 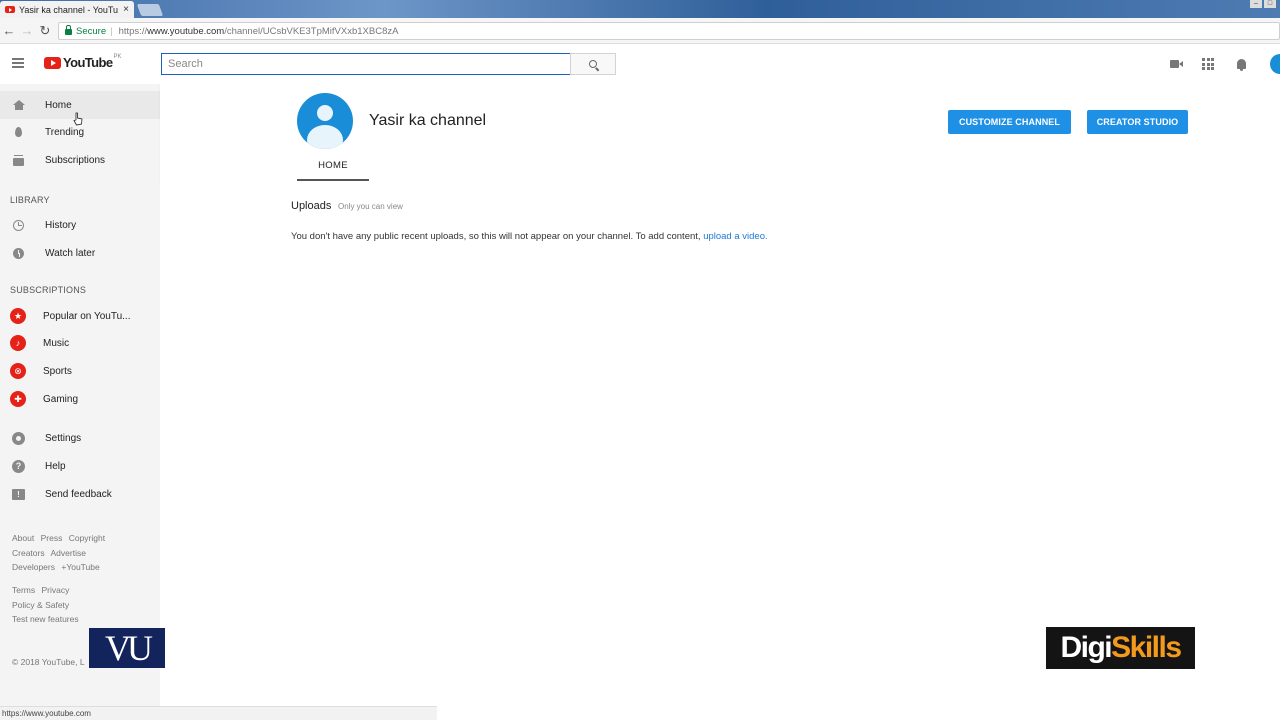 What do you see at coordinates (1208, 64) in the screenshot?
I see `apps-grid-icon` at bounding box center [1208, 64].